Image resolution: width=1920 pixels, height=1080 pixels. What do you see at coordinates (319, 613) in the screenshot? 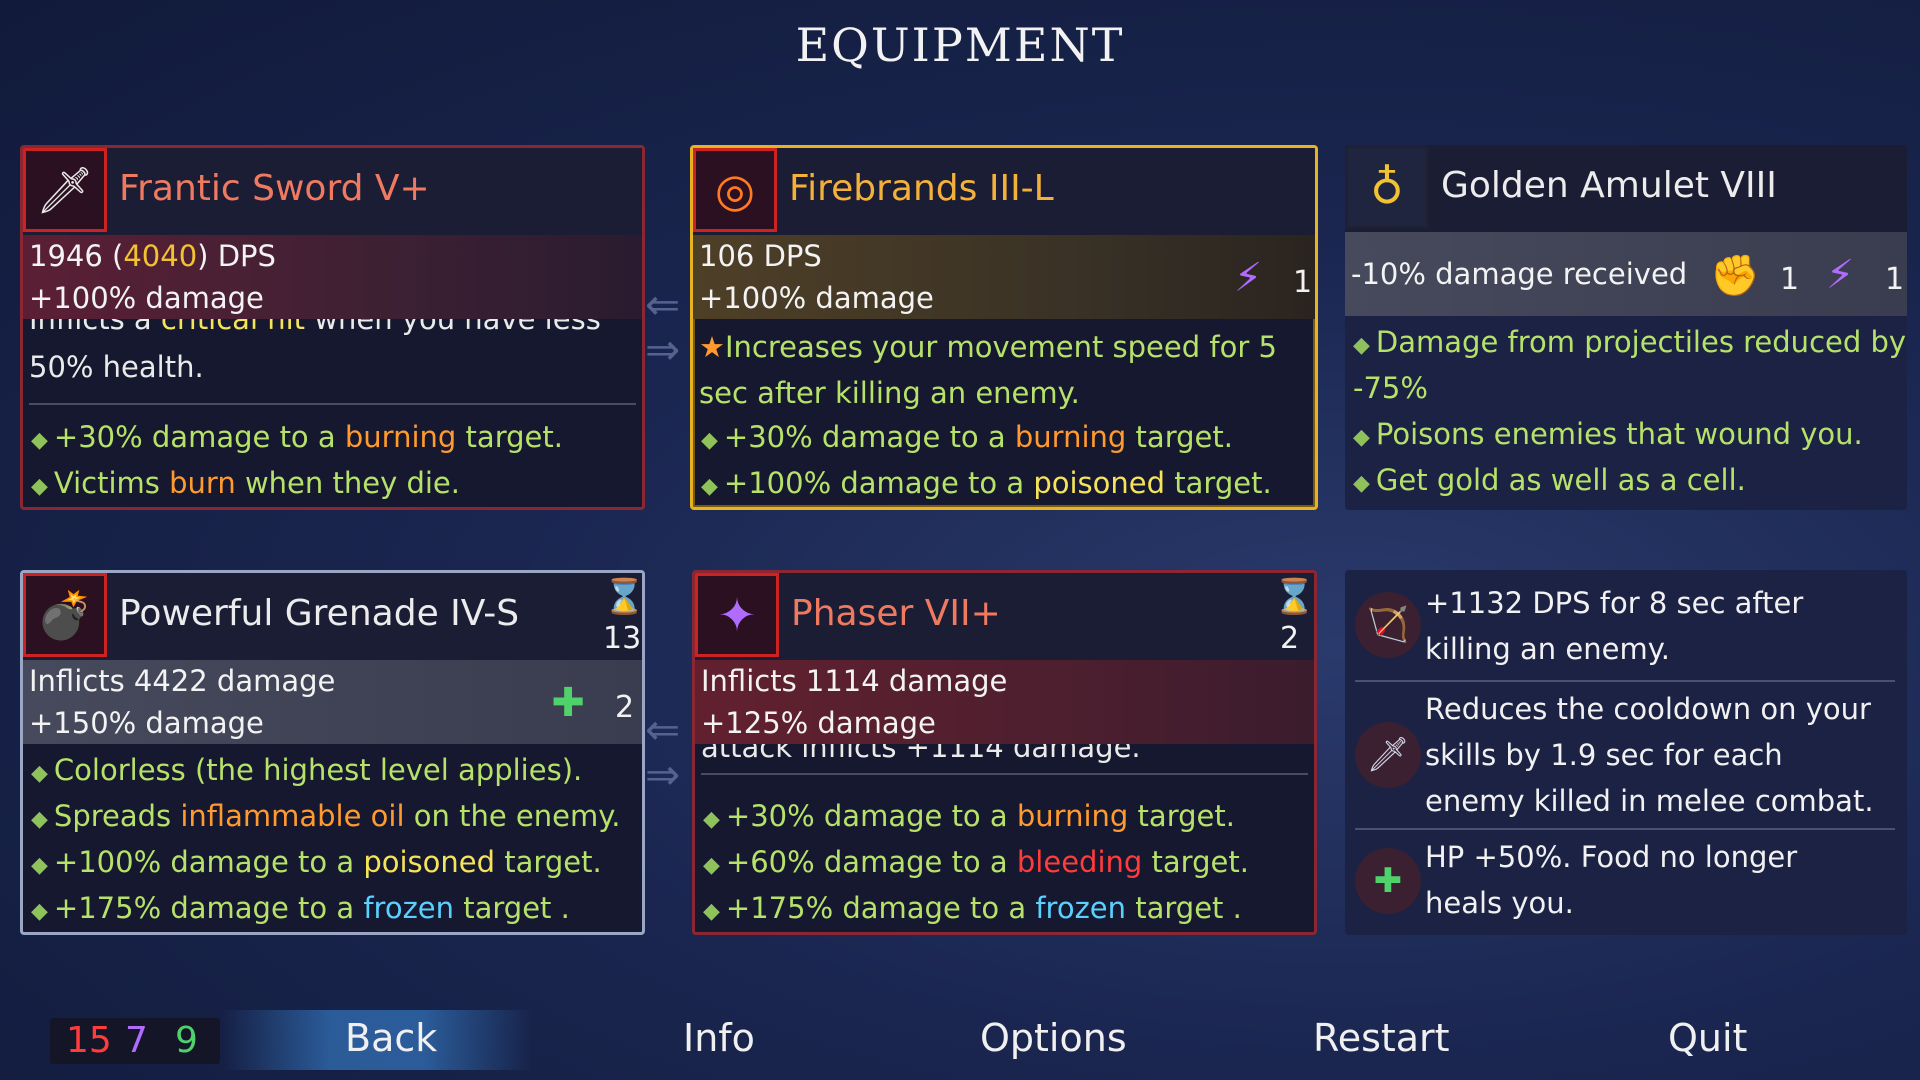
I see `item-name: Powerful Grenade IV-S` at bounding box center [319, 613].